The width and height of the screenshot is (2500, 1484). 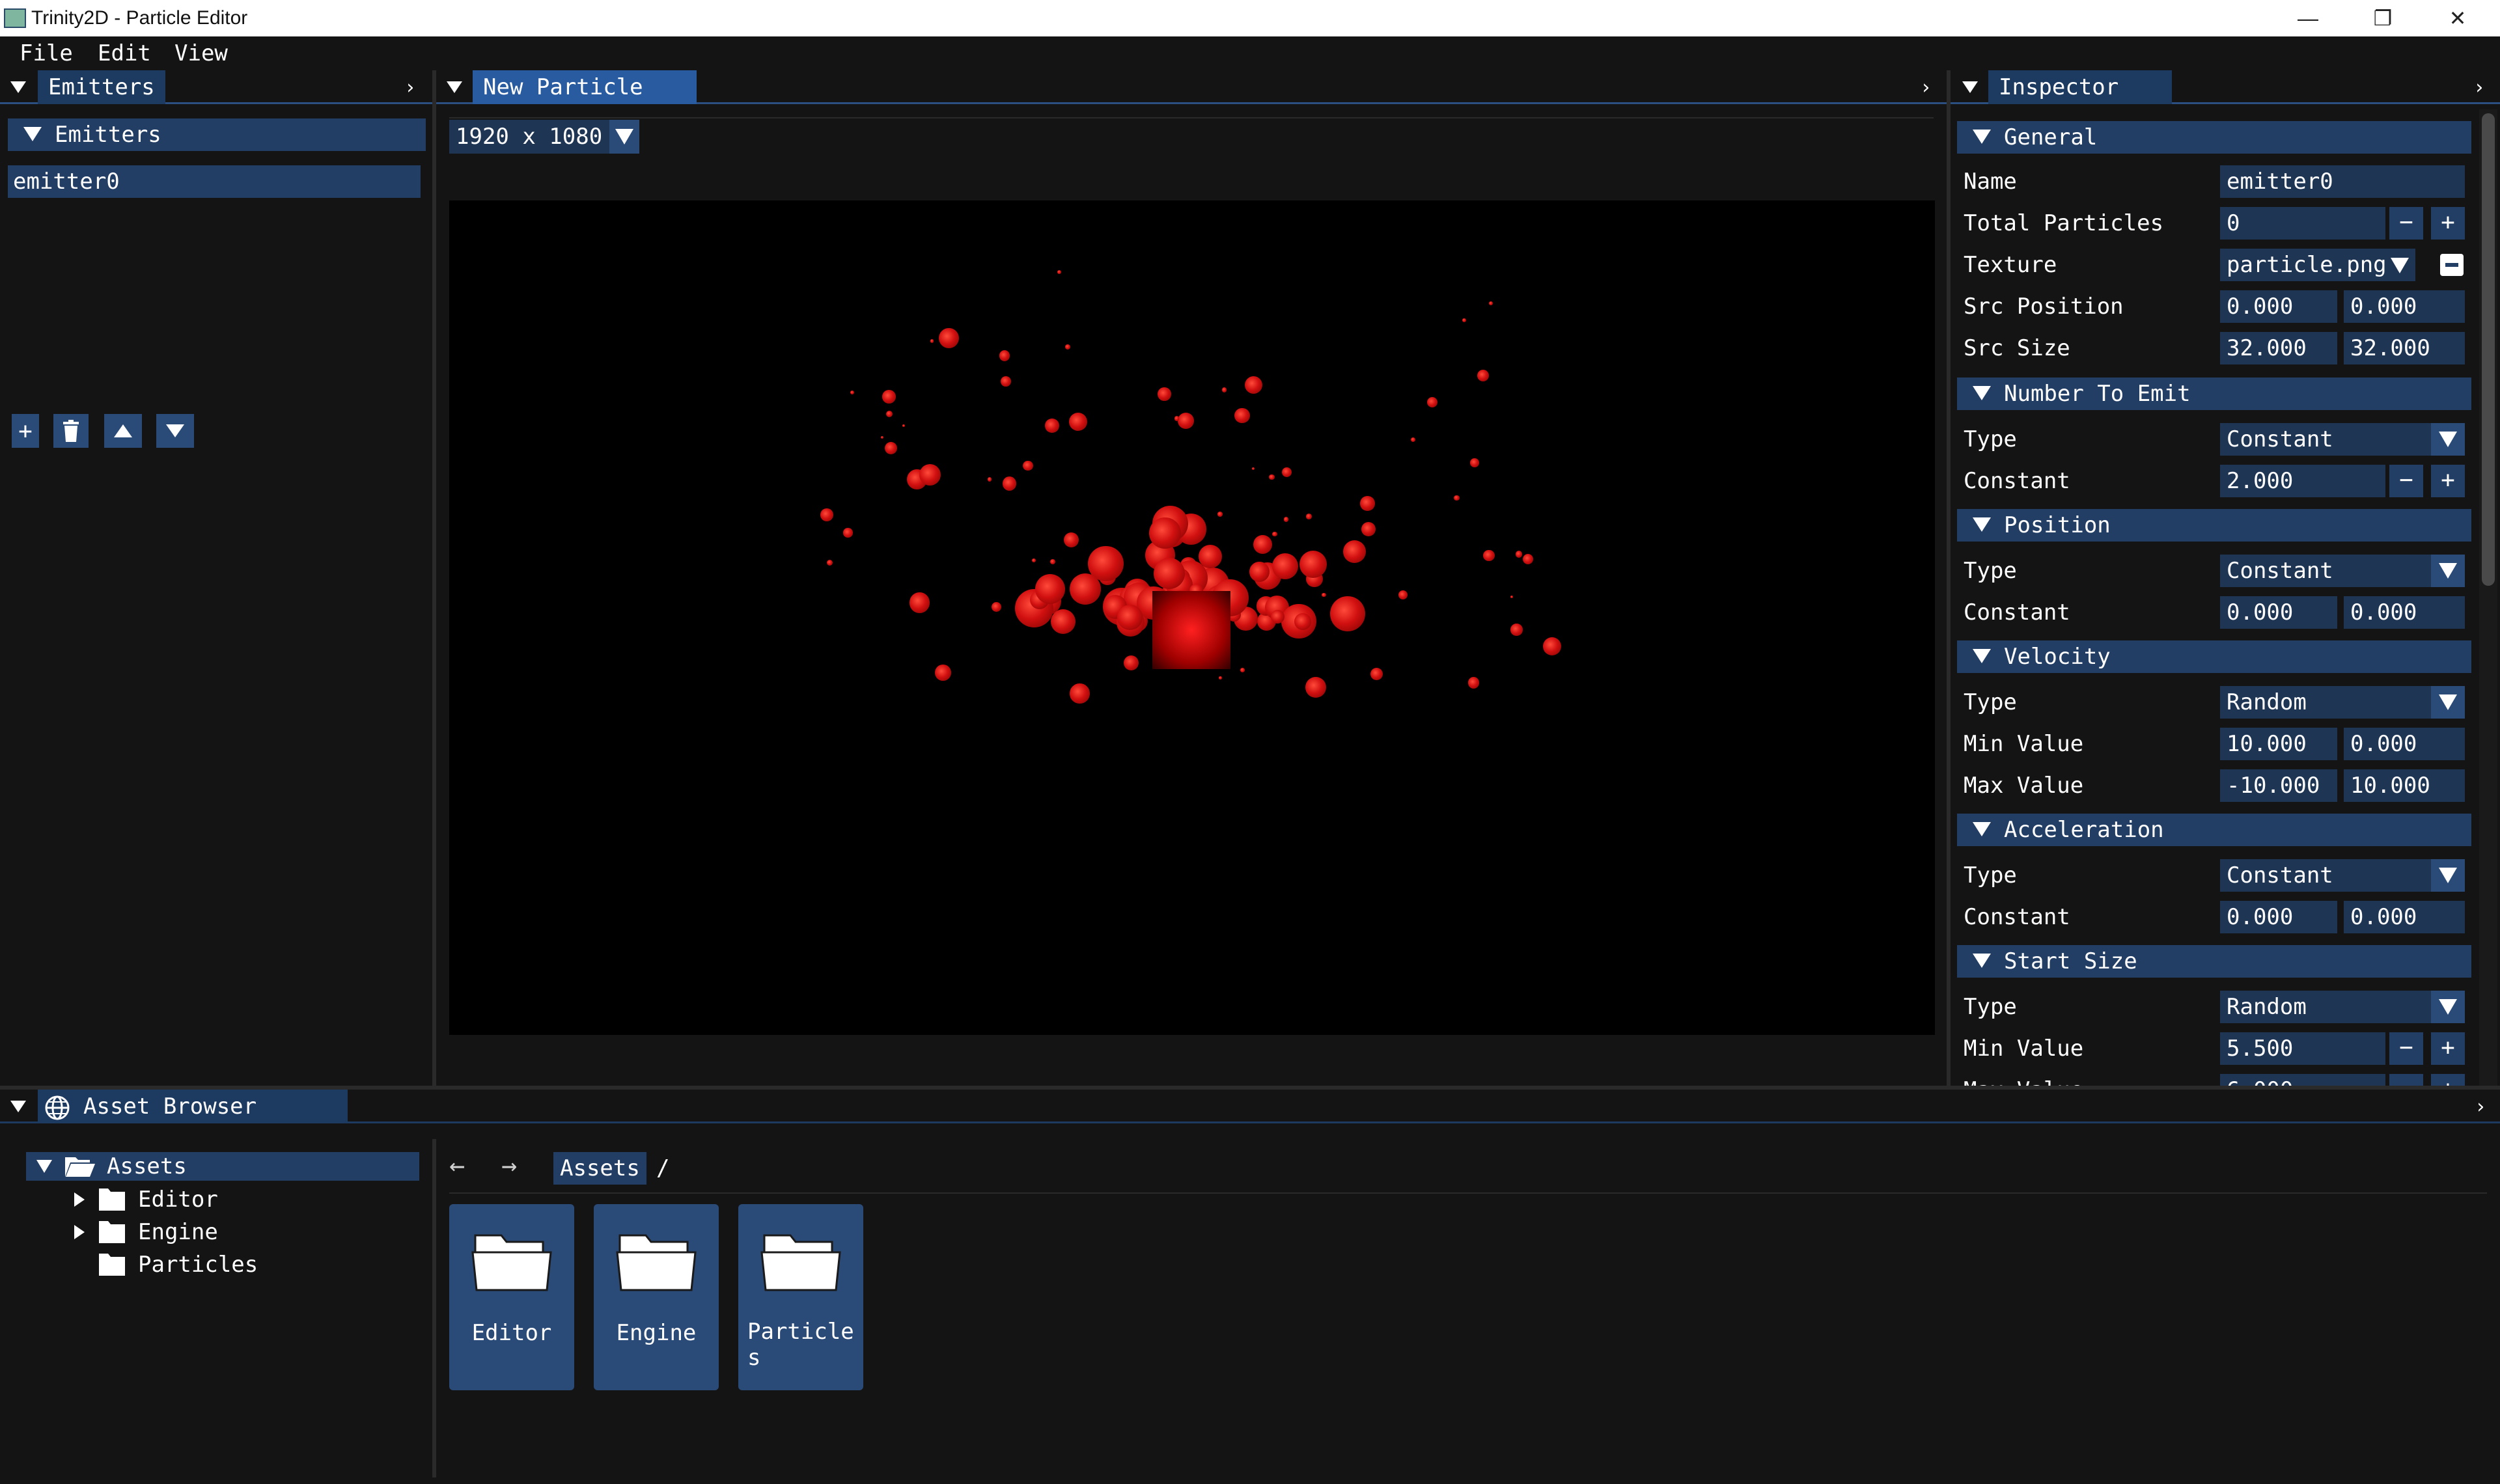 What do you see at coordinates (2342, 1007) in the screenshot?
I see `start-size-type-select: Random` at bounding box center [2342, 1007].